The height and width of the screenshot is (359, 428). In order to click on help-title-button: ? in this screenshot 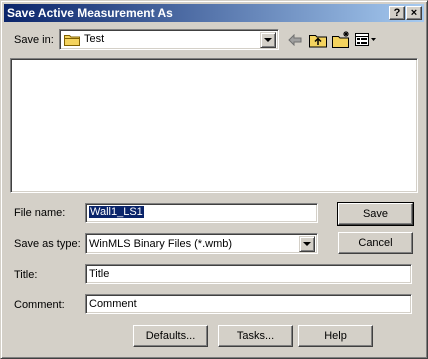, I will do `click(397, 13)`.